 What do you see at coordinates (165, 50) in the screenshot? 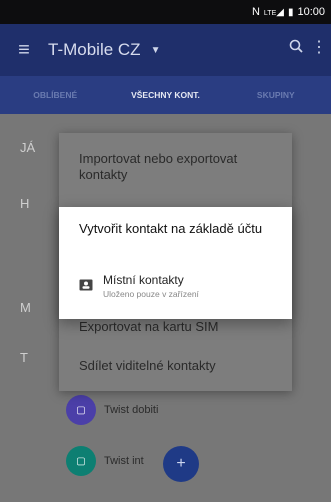
I see `app-bar: ≡ T-Mobile CZ ▼ ⋮` at bounding box center [165, 50].